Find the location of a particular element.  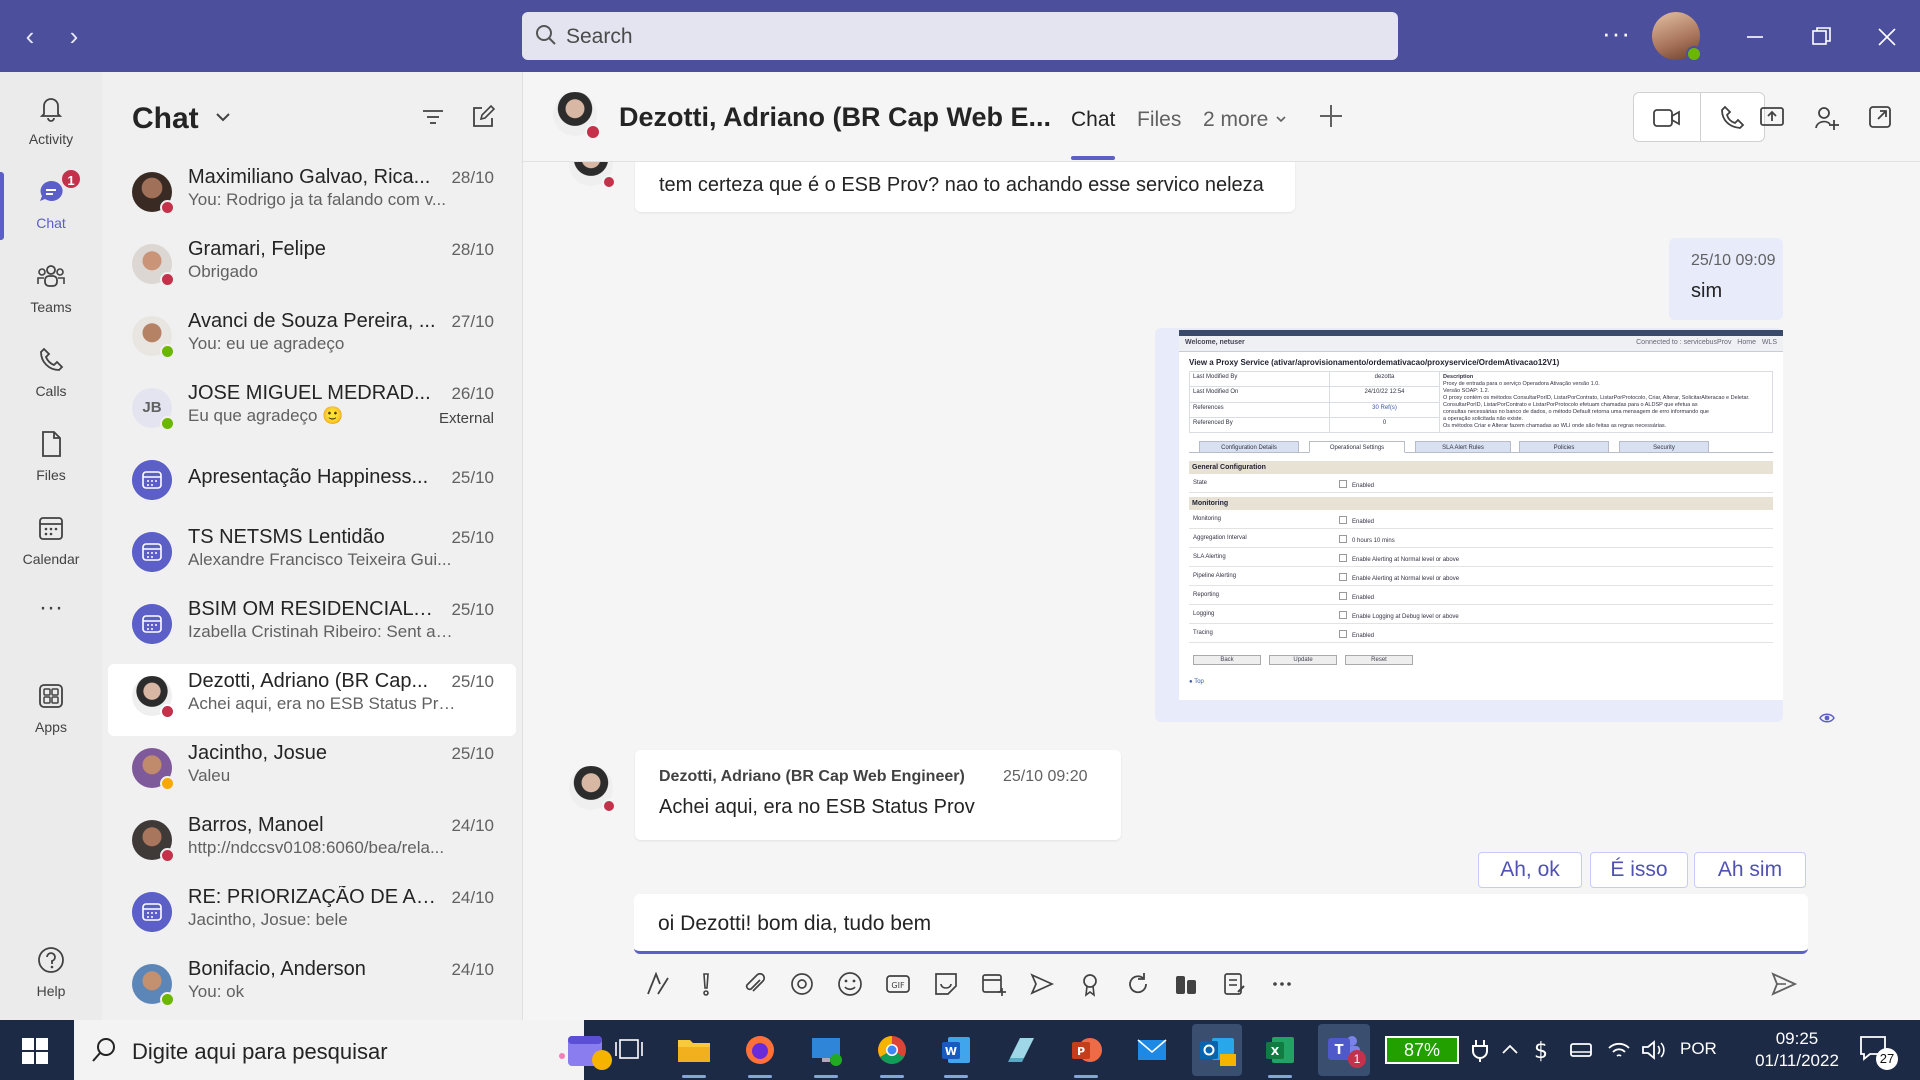

refresh-icon is located at coordinates (1138, 984).